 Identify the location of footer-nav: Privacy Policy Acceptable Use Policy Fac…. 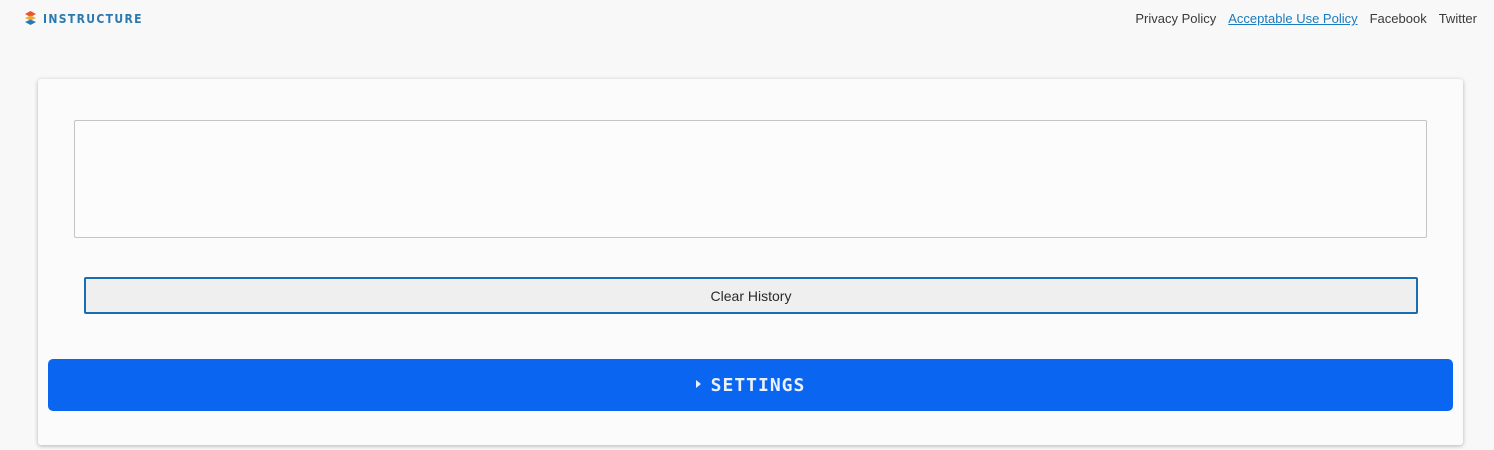
(1306, 19).